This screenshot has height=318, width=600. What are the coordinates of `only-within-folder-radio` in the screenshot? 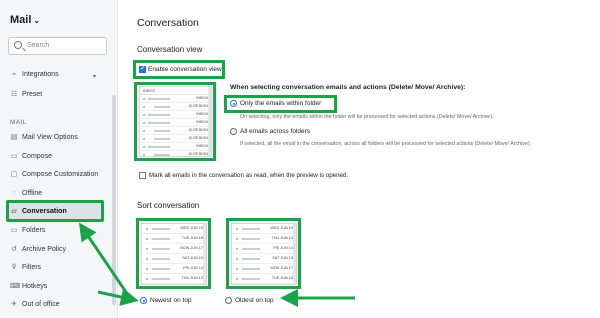 It's located at (233, 103).